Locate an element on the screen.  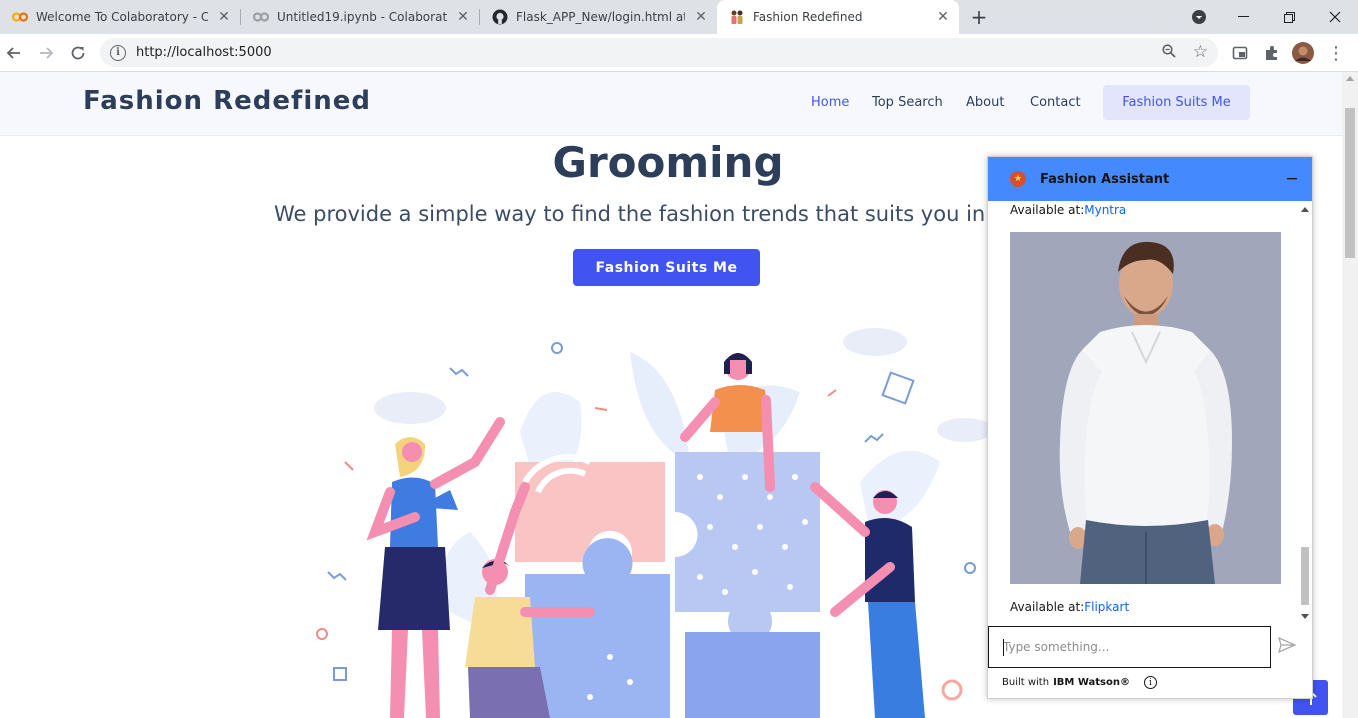
chat-message: Available at:Myntra is located at coordinates (1068, 210).